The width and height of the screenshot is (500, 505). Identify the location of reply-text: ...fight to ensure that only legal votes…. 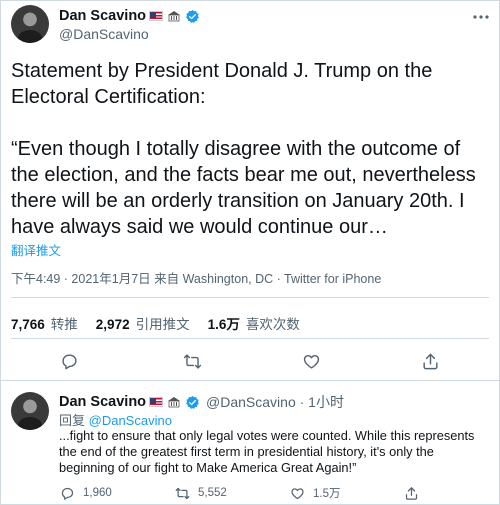
(267, 451).